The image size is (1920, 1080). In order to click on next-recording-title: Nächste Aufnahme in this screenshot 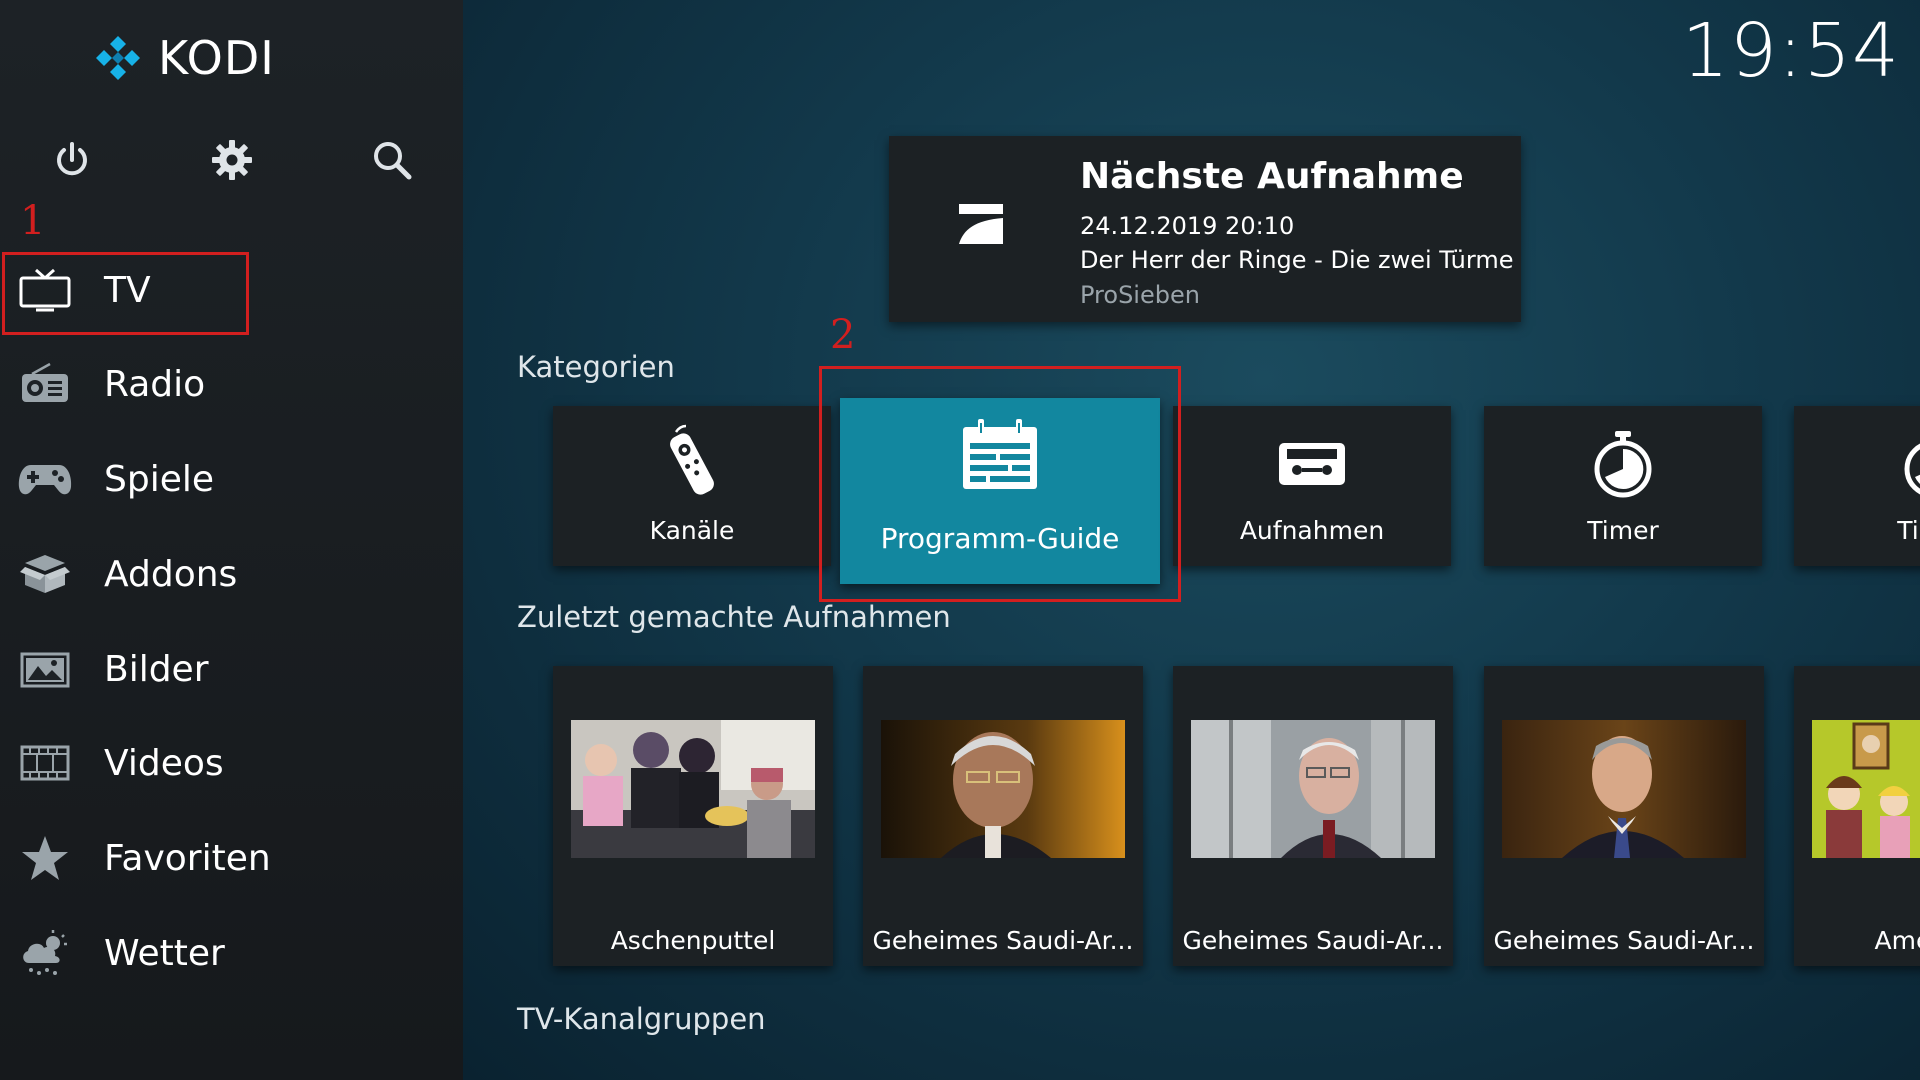, I will do `click(1272, 176)`.